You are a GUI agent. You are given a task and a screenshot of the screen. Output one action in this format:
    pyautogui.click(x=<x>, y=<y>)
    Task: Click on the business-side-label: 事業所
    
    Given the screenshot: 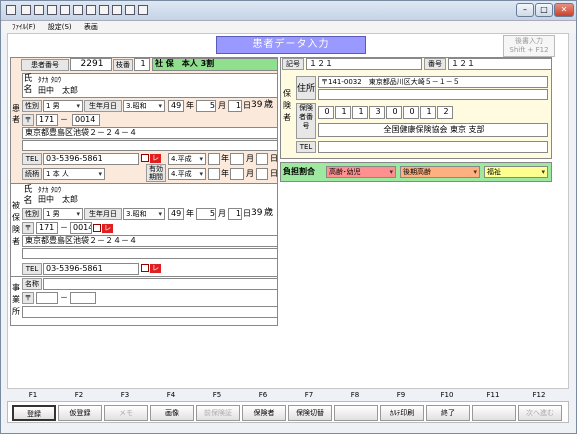 What is the action you would take?
    pyautogui.click(x=16, y=299)
    